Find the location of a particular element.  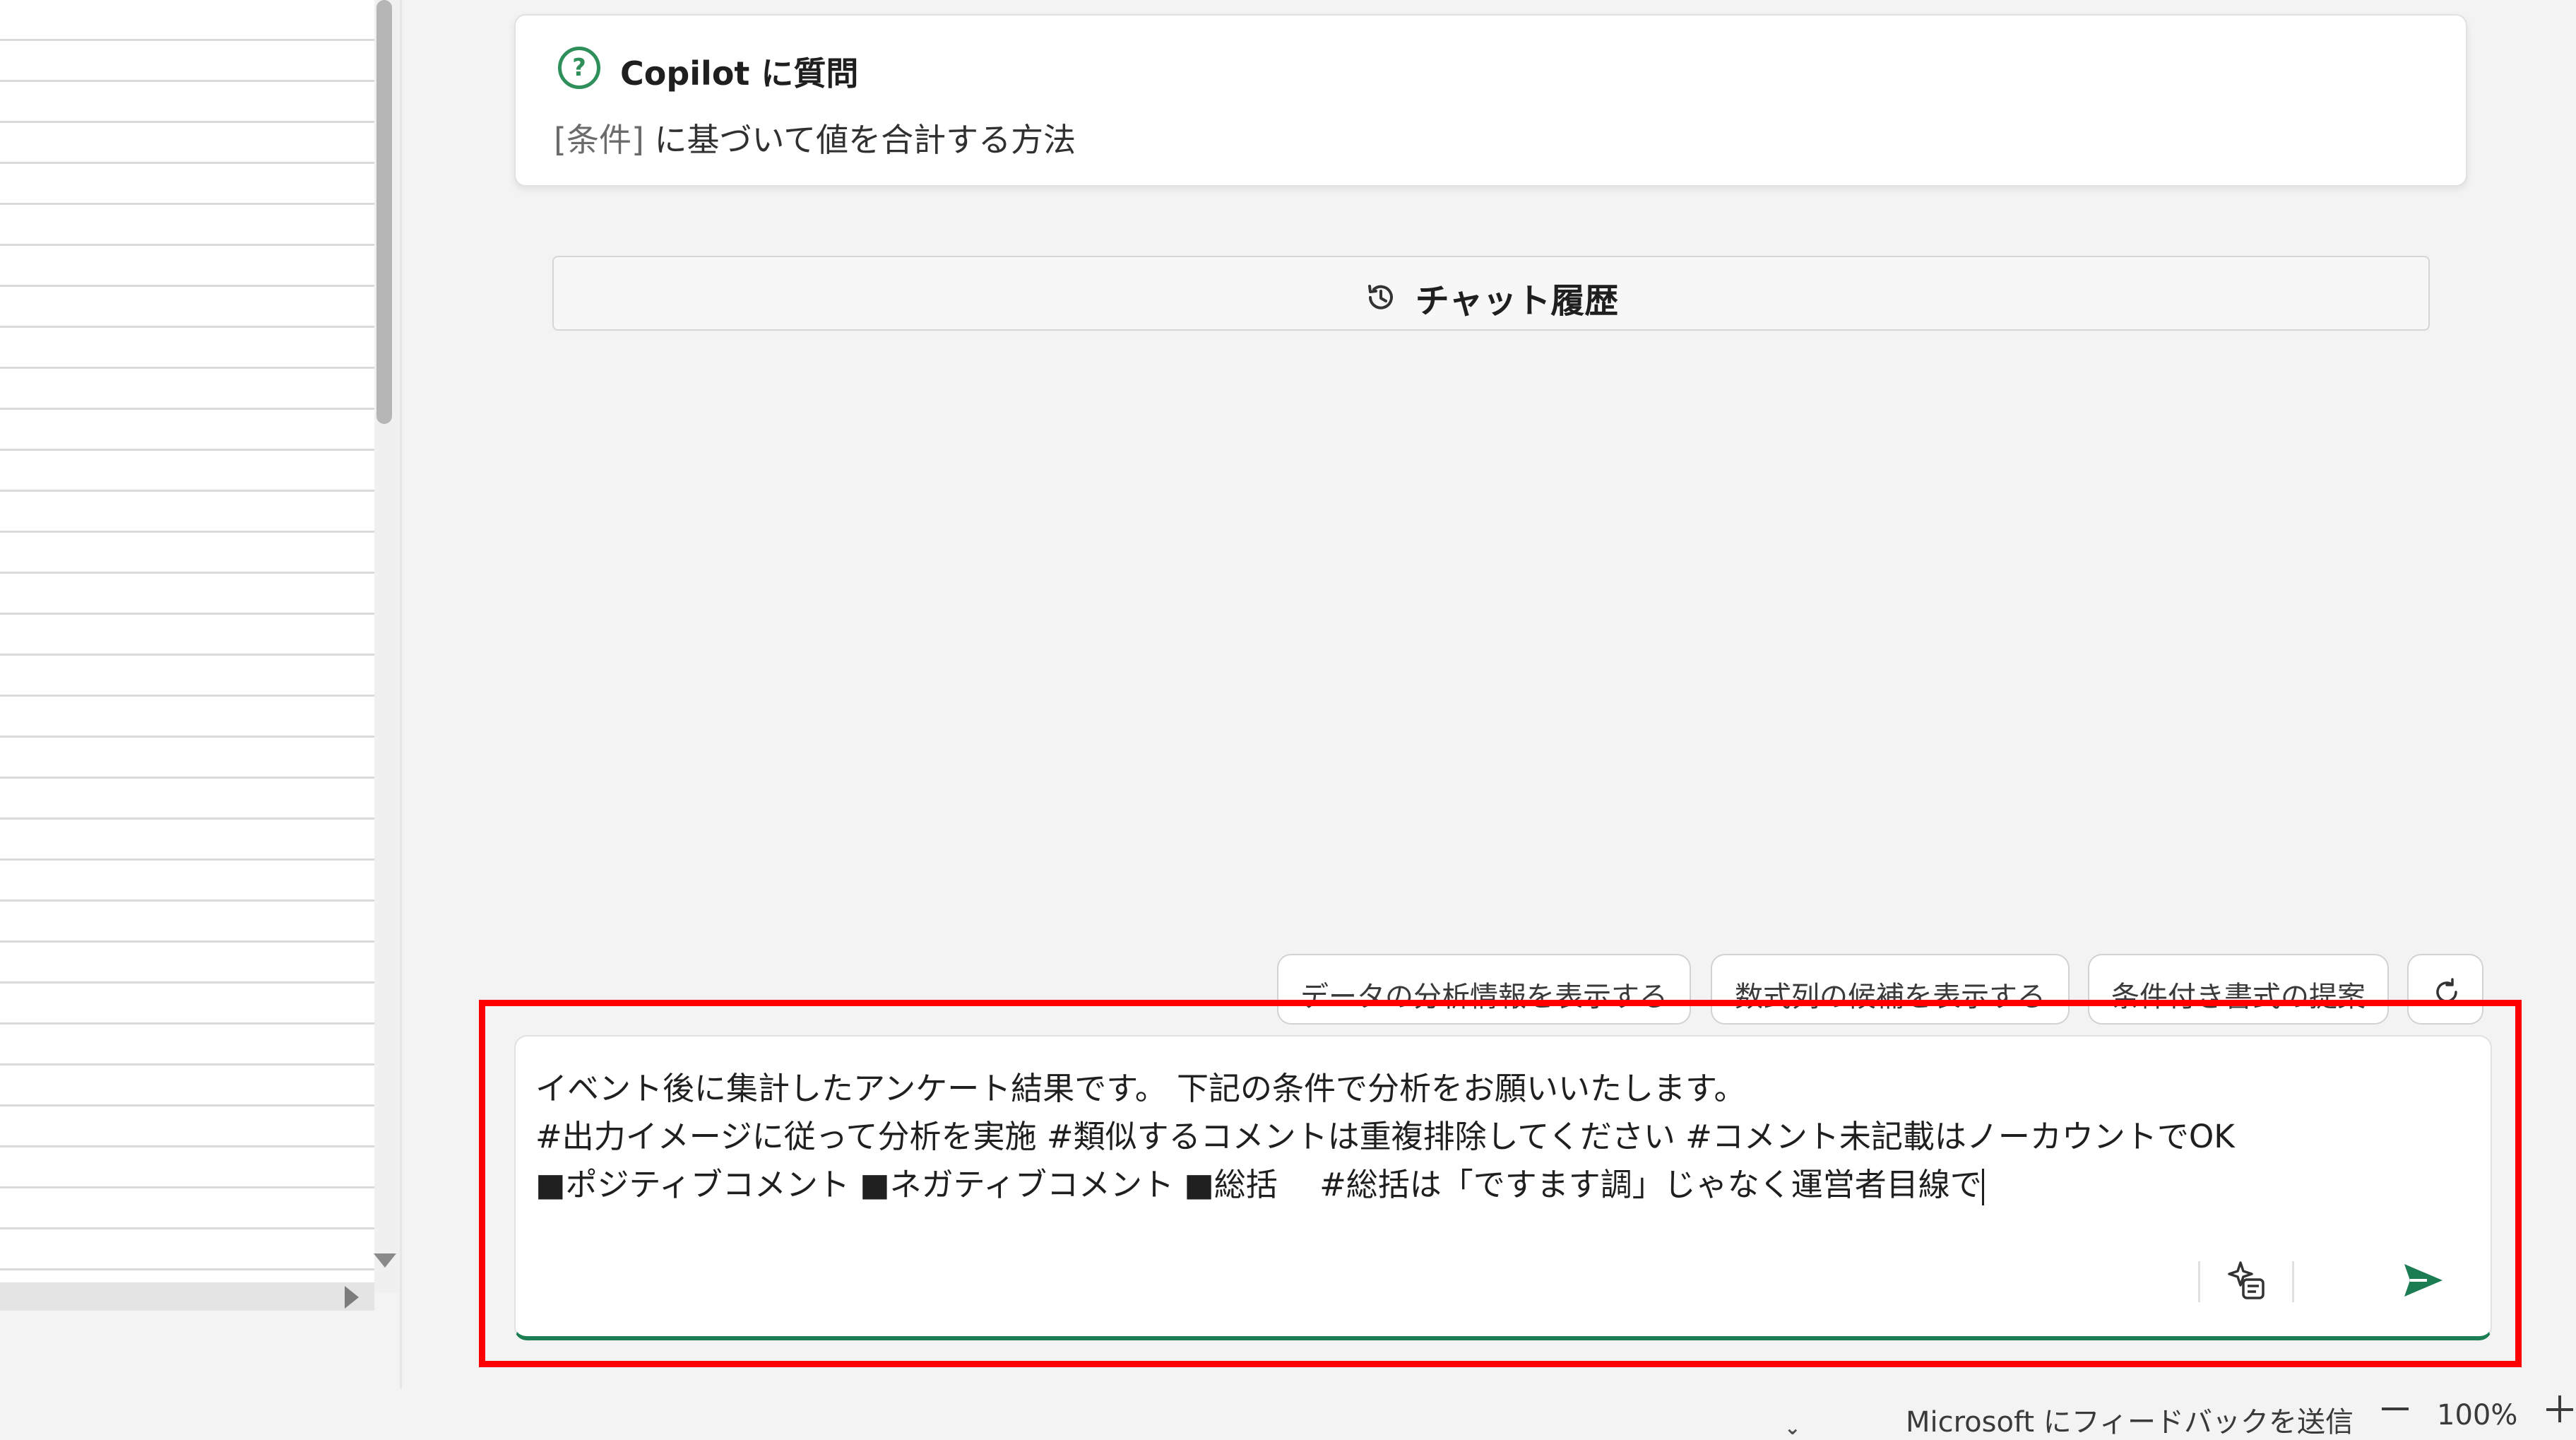

worksheet-rows is located at coordinates (187, 641).